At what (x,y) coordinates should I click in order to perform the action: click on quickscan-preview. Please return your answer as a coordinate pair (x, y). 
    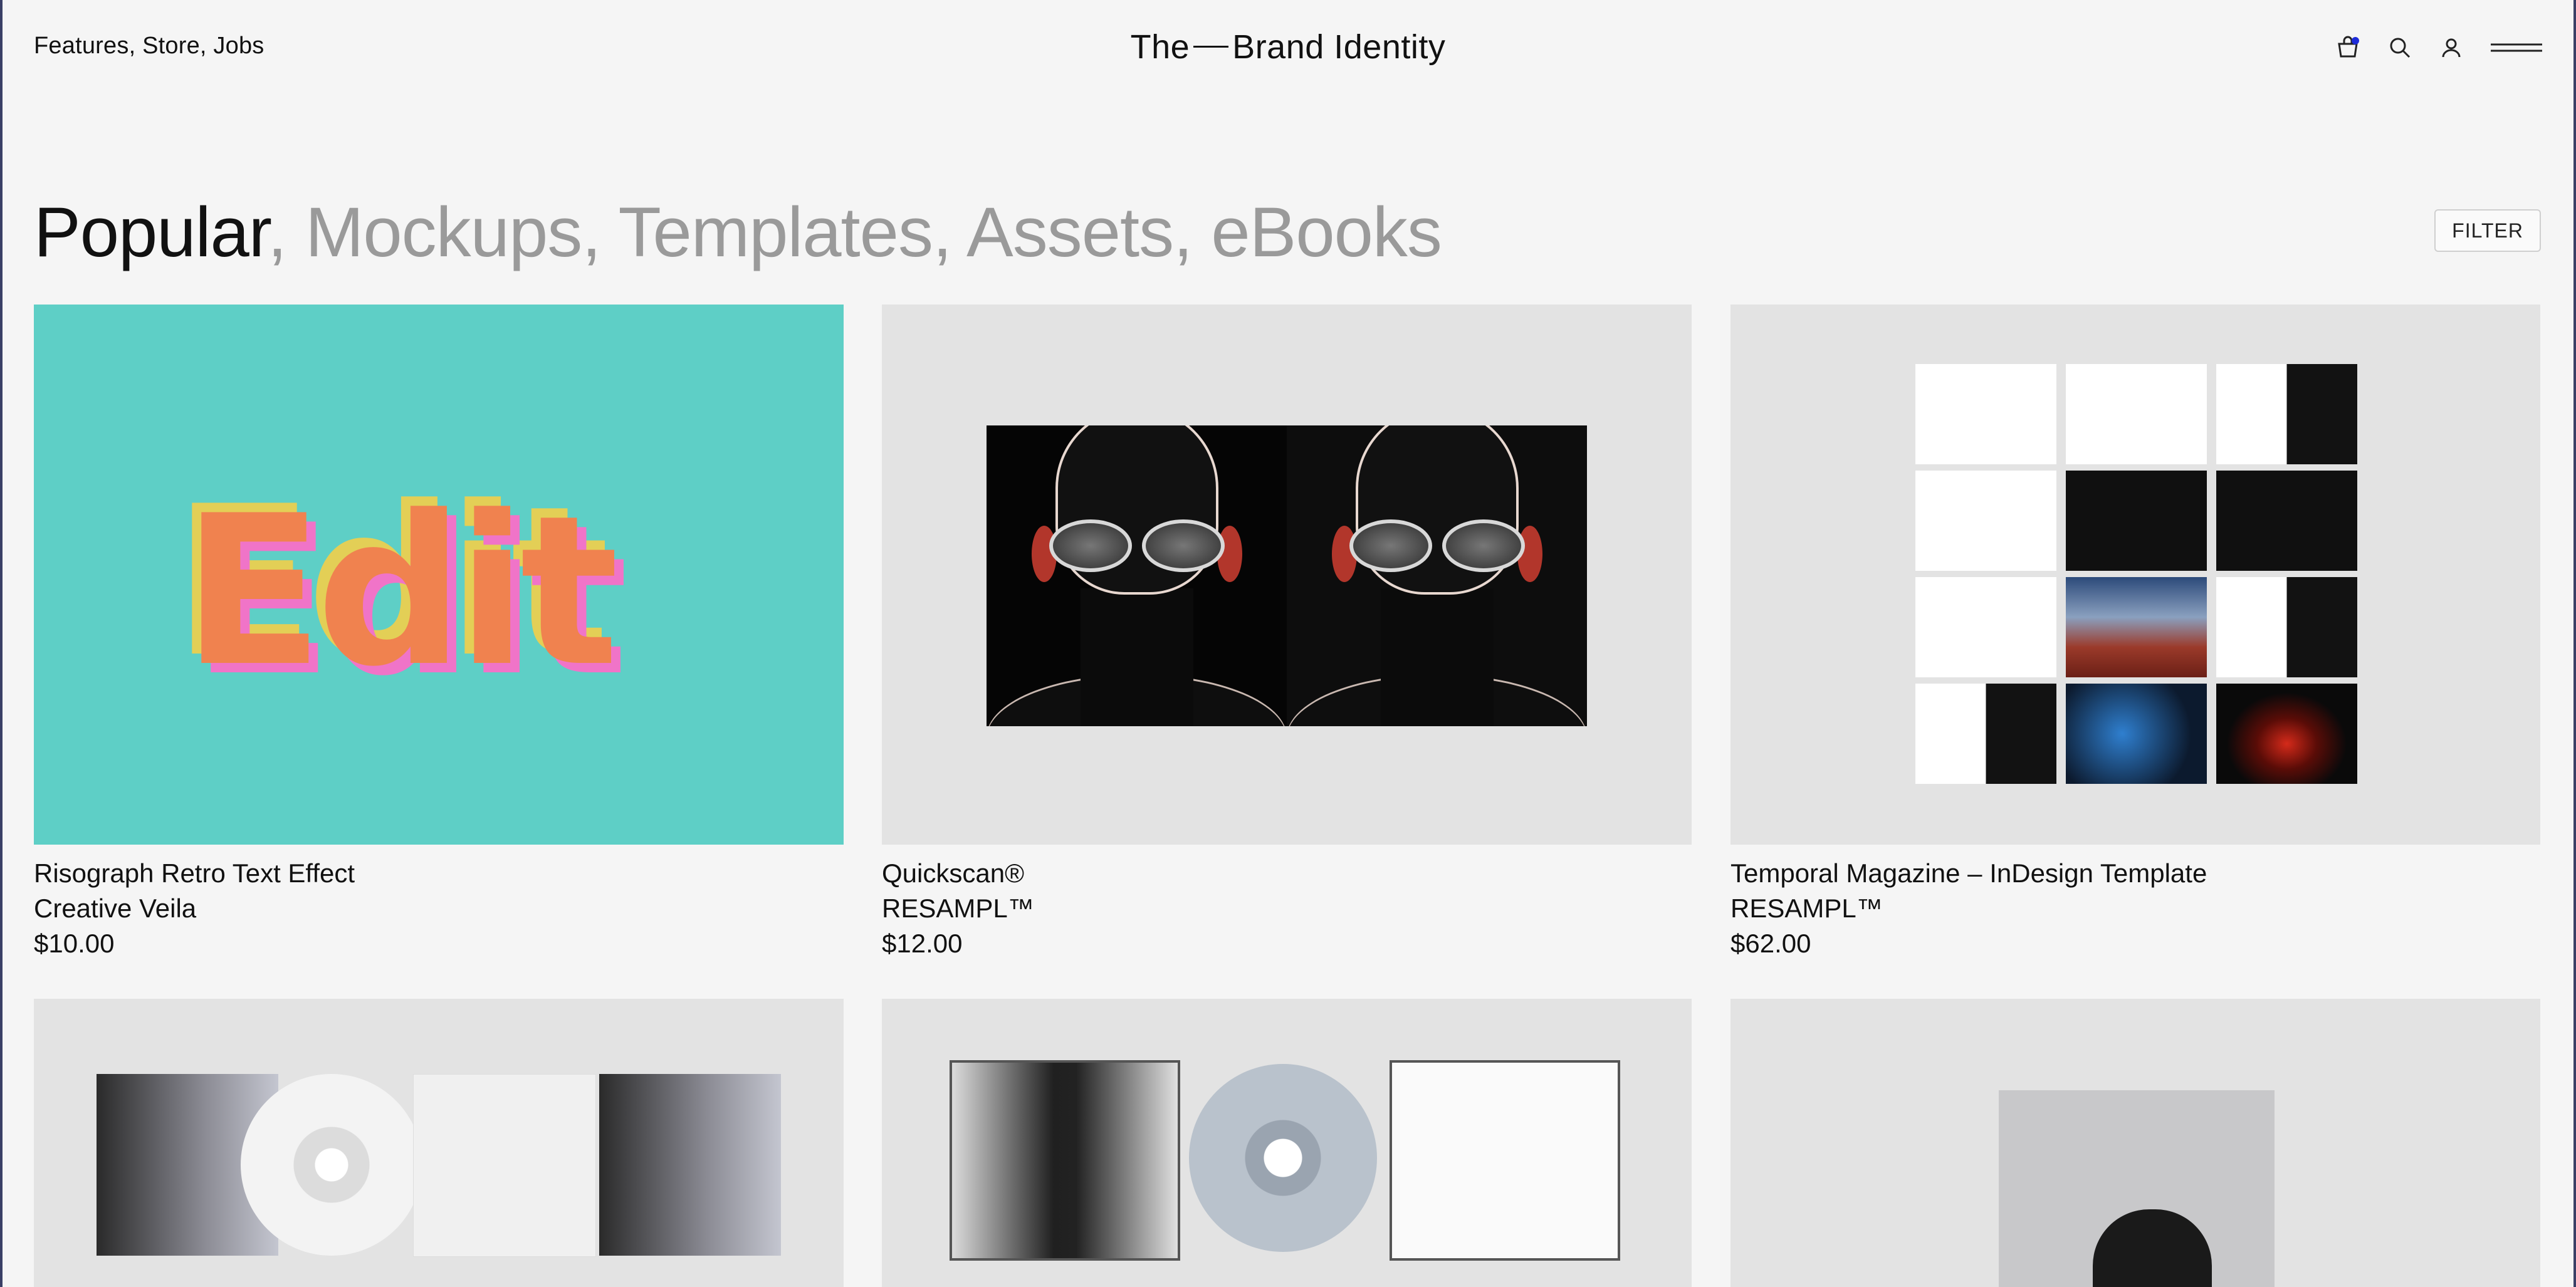
    Looking at the image, I should click on (1287, 575).